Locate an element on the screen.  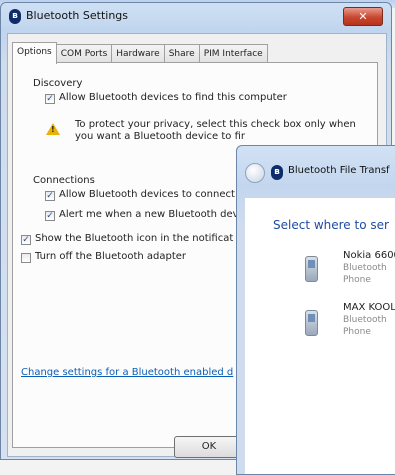
turn-off-adapter-label: Turn off the Bluetooth adapter is located at coordinates (111, 256).